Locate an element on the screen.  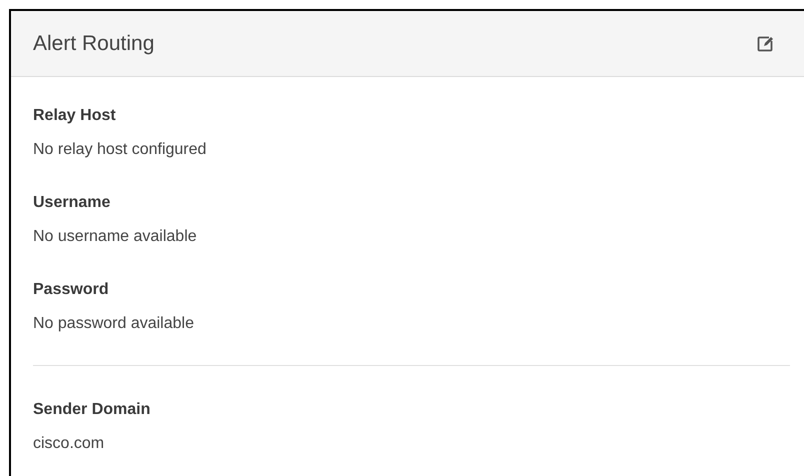
field-value: cisco.com is located at coordinates (69, 444).